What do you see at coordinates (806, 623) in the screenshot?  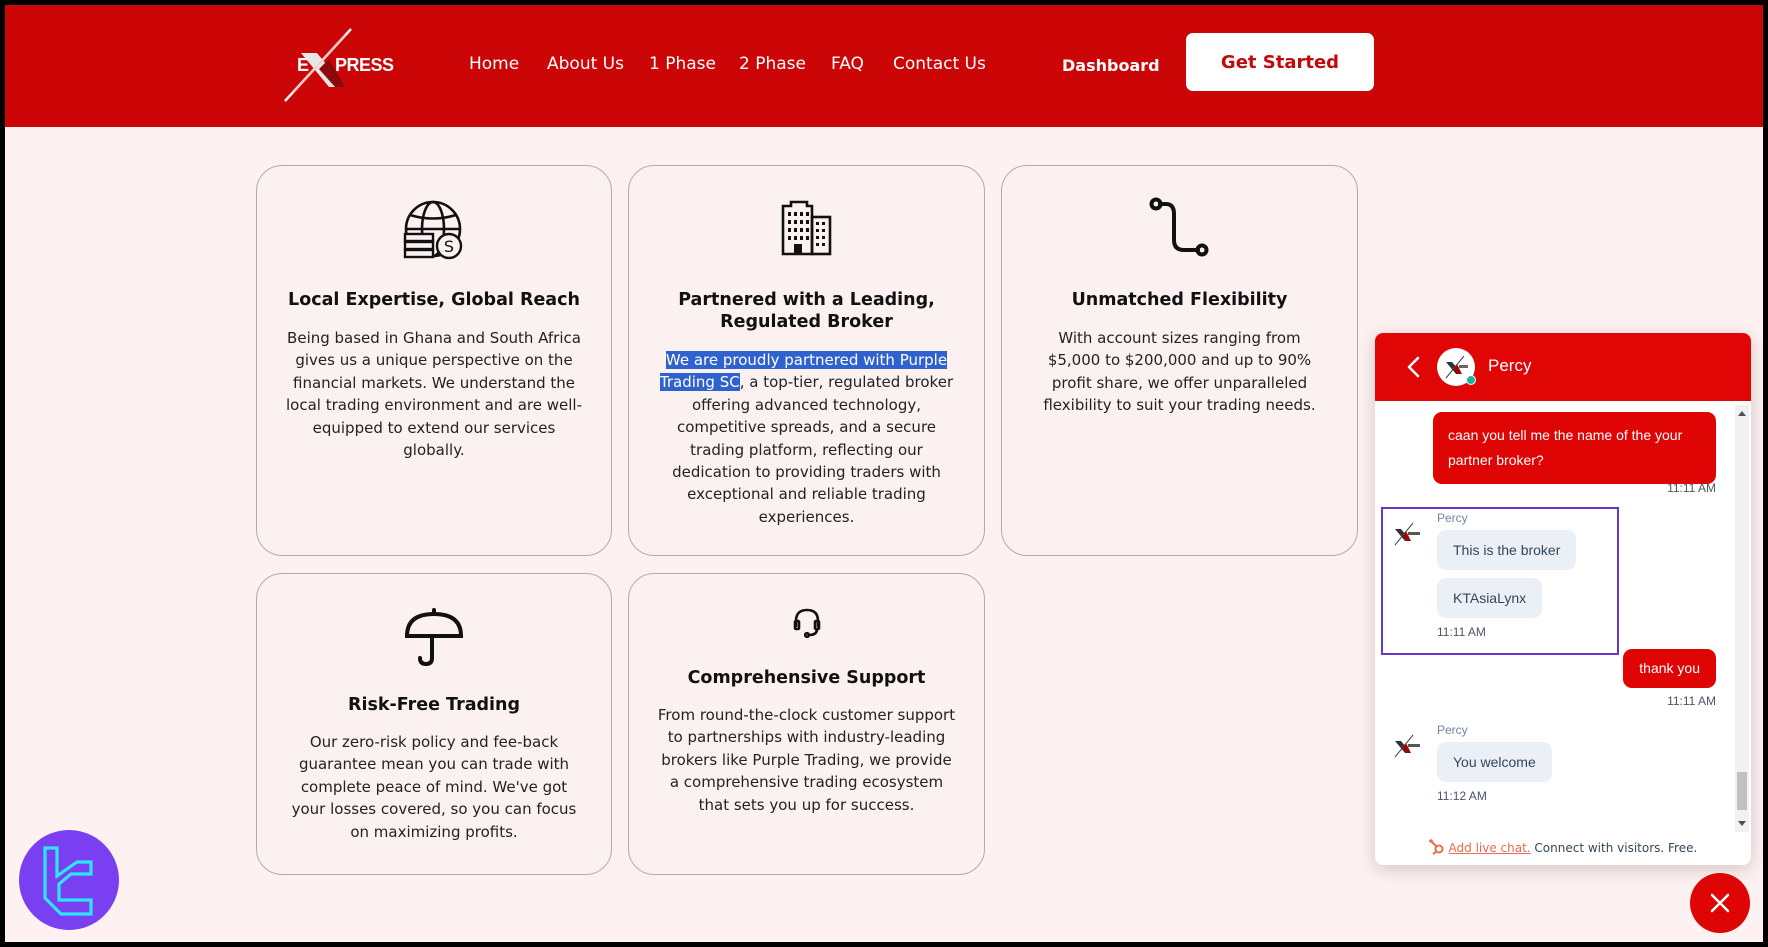 I see `headset-icon` at bounding box center [806, 623].